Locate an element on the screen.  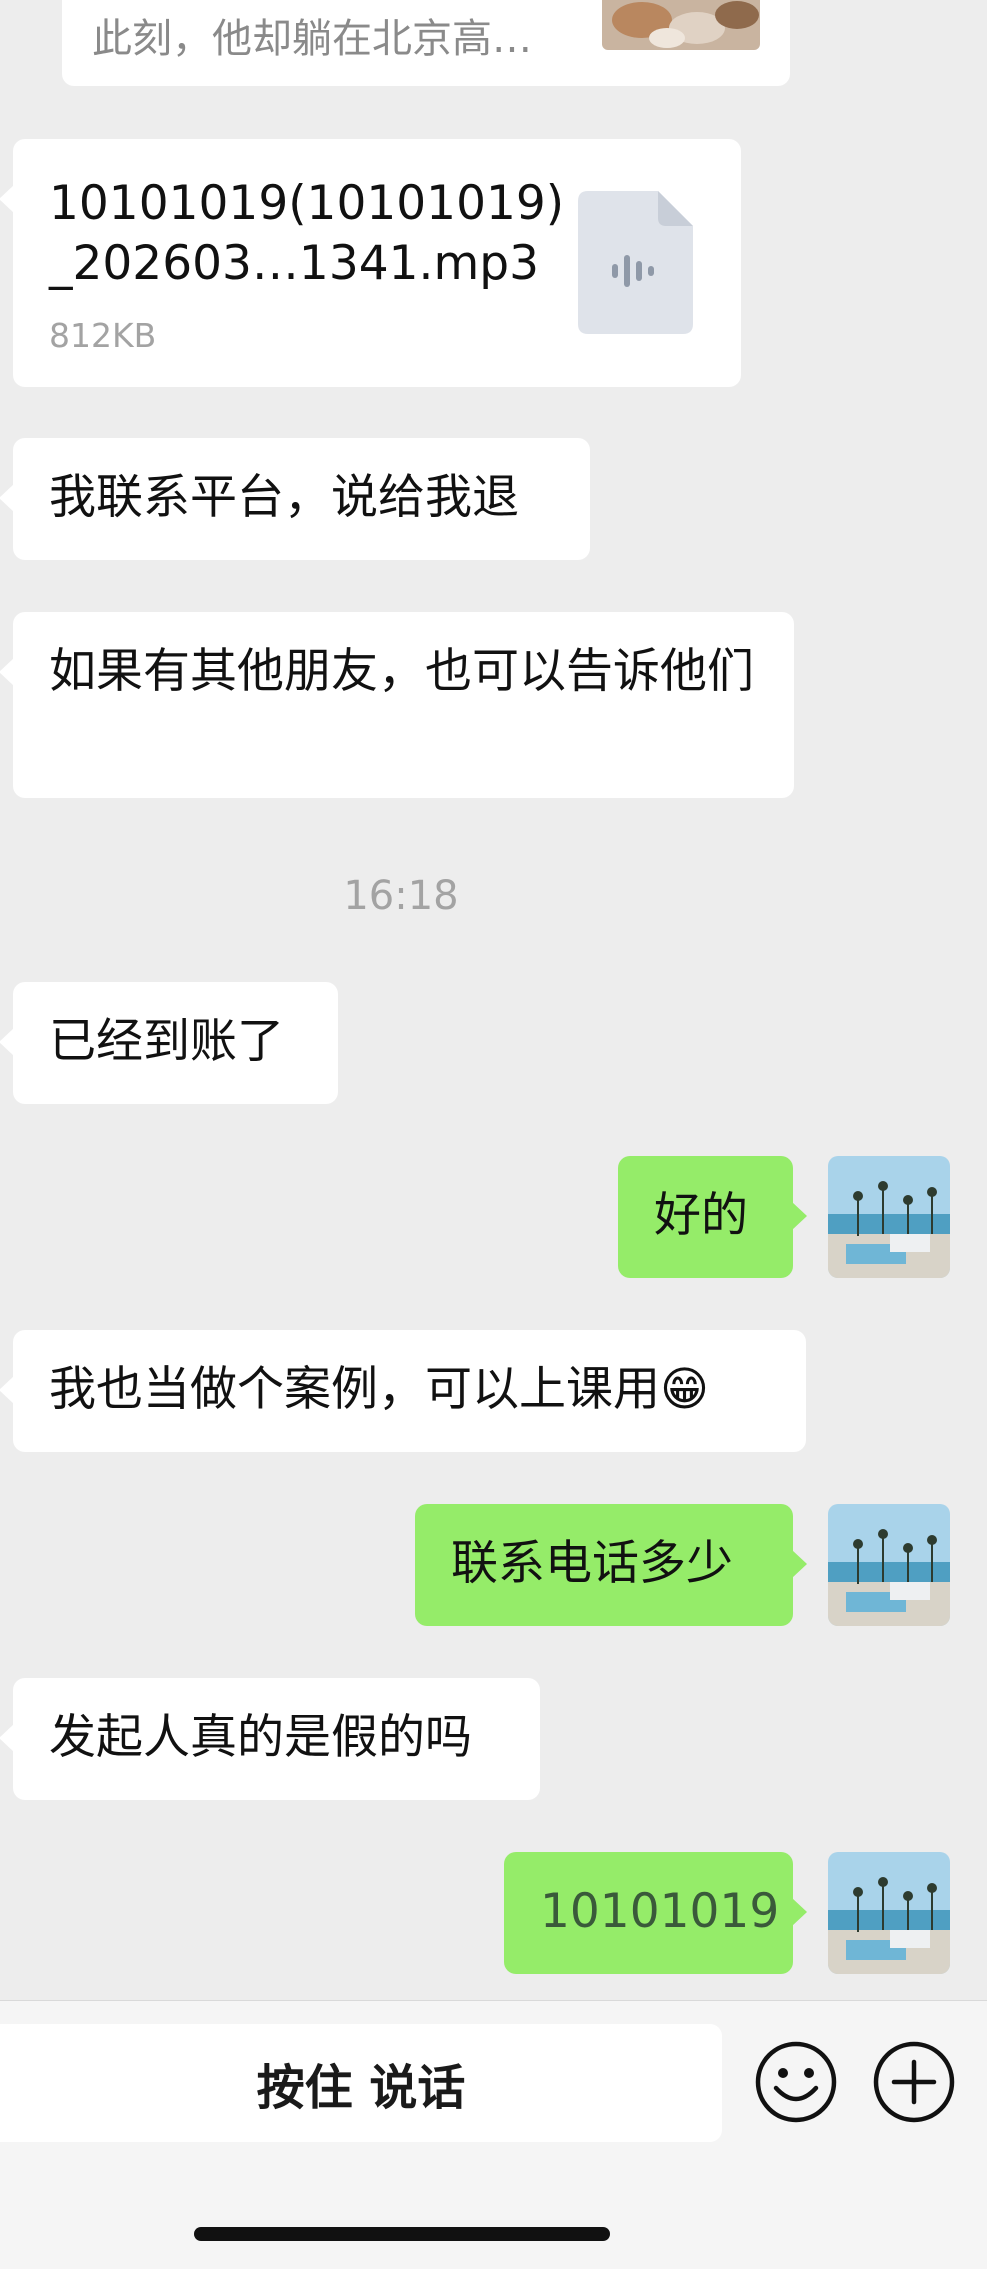
message-bubble-outgoing: 联系电话多少 is located at coordinates (611, 1565).